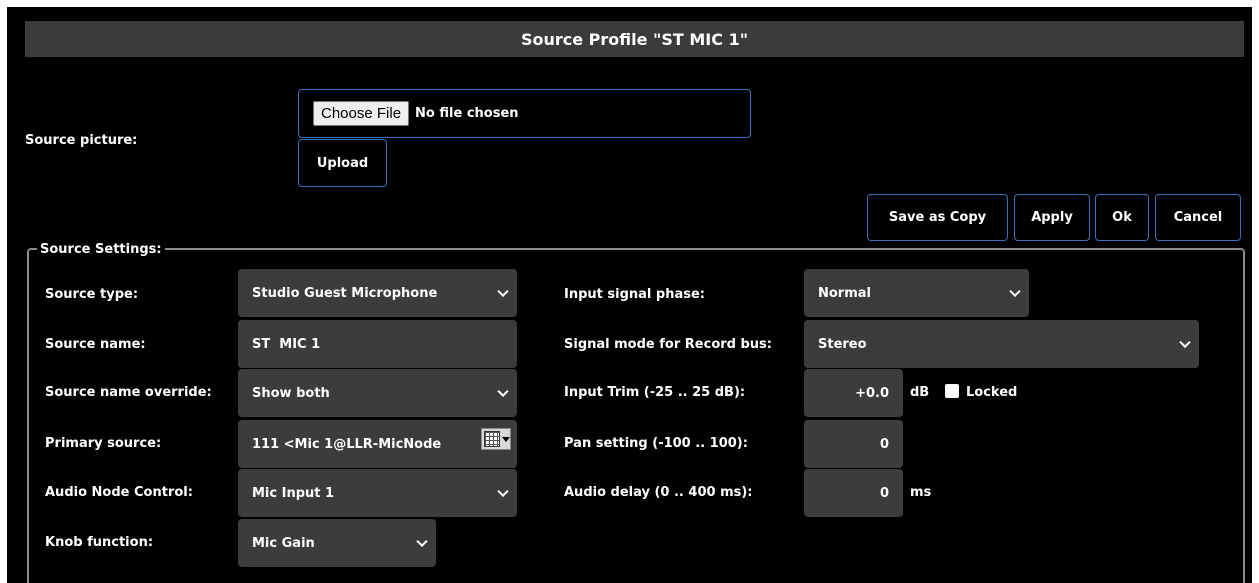 The height and width of the screenshot is (583, 1259). What do you see at coordinates (286, 344) in the screenshot?
I see `source-name-value: ST MIC 1` at bounding box center [286, 344].